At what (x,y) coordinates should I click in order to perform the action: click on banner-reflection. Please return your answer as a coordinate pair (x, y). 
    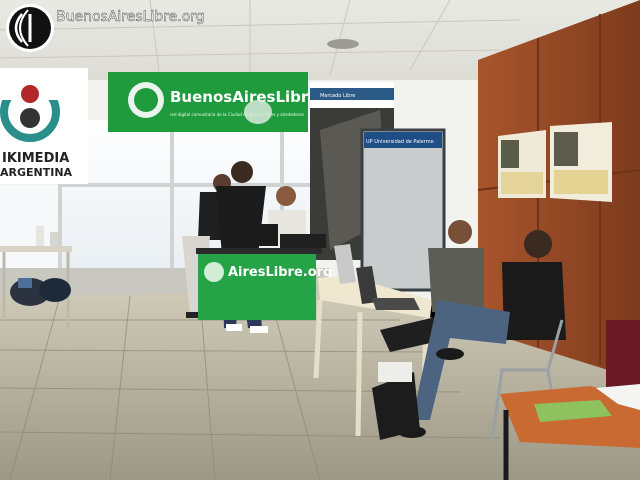
    Looking at the image, I should click on (258, 112).